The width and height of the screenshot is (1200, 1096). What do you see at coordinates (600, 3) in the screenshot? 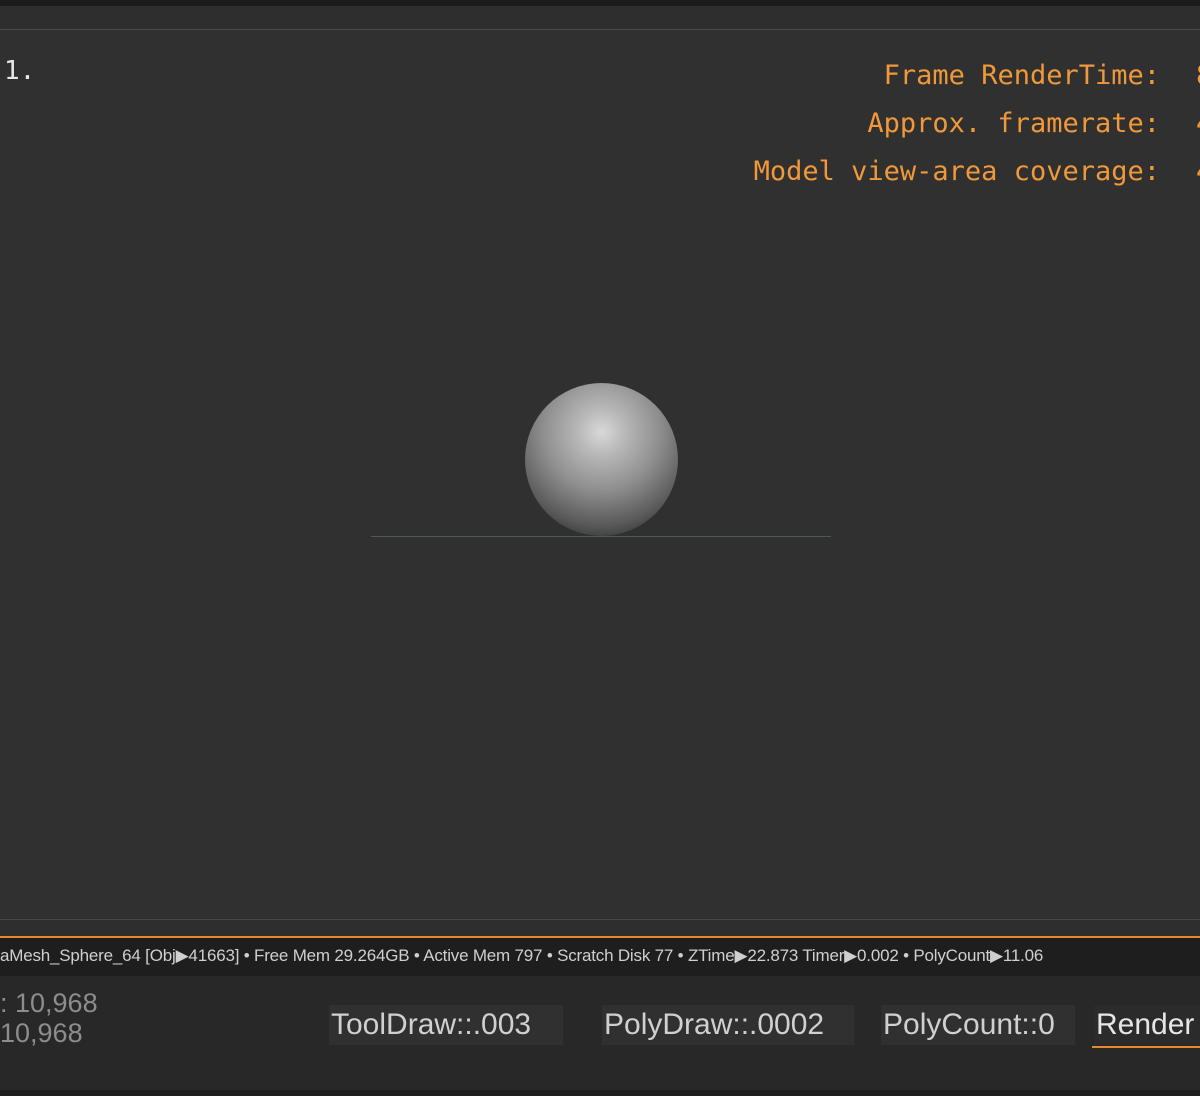
I see `top-bar` at bounding box center [600, 3].